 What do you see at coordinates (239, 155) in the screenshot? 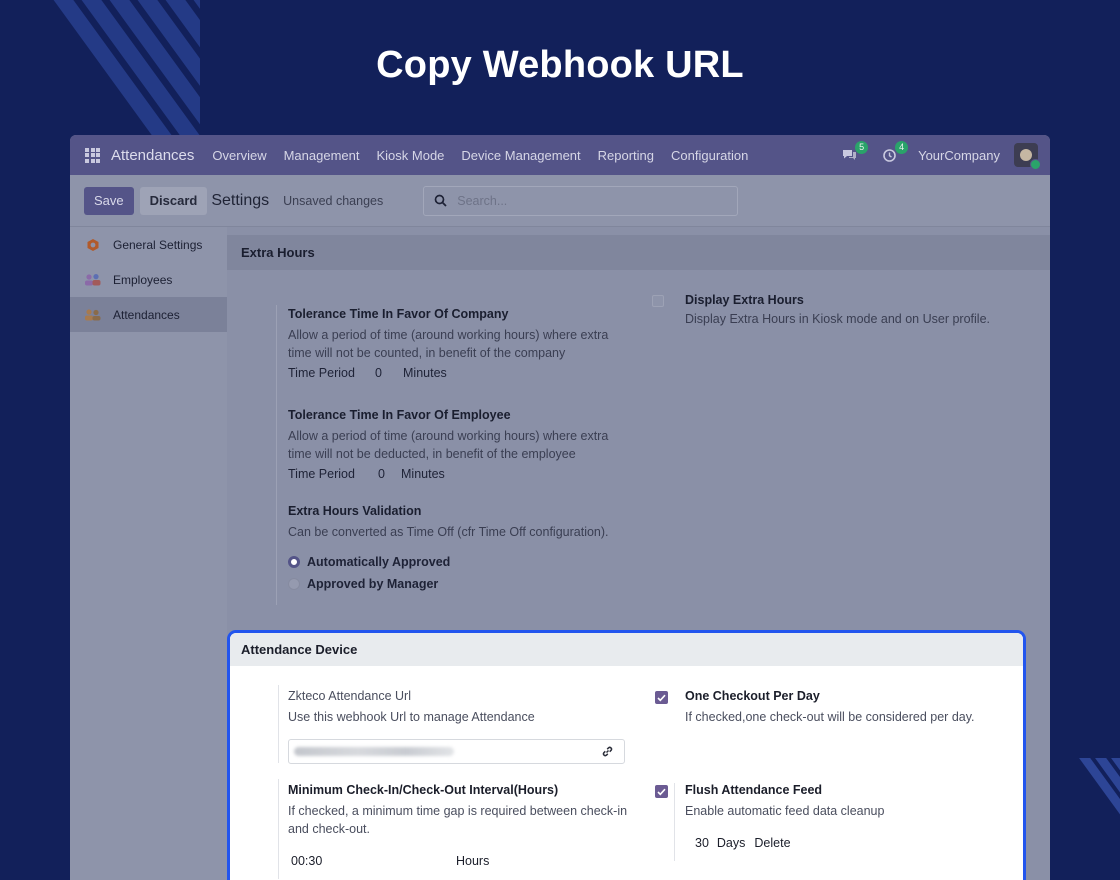
I see `menu-overview: Overview` at bounding box center [239, 155].